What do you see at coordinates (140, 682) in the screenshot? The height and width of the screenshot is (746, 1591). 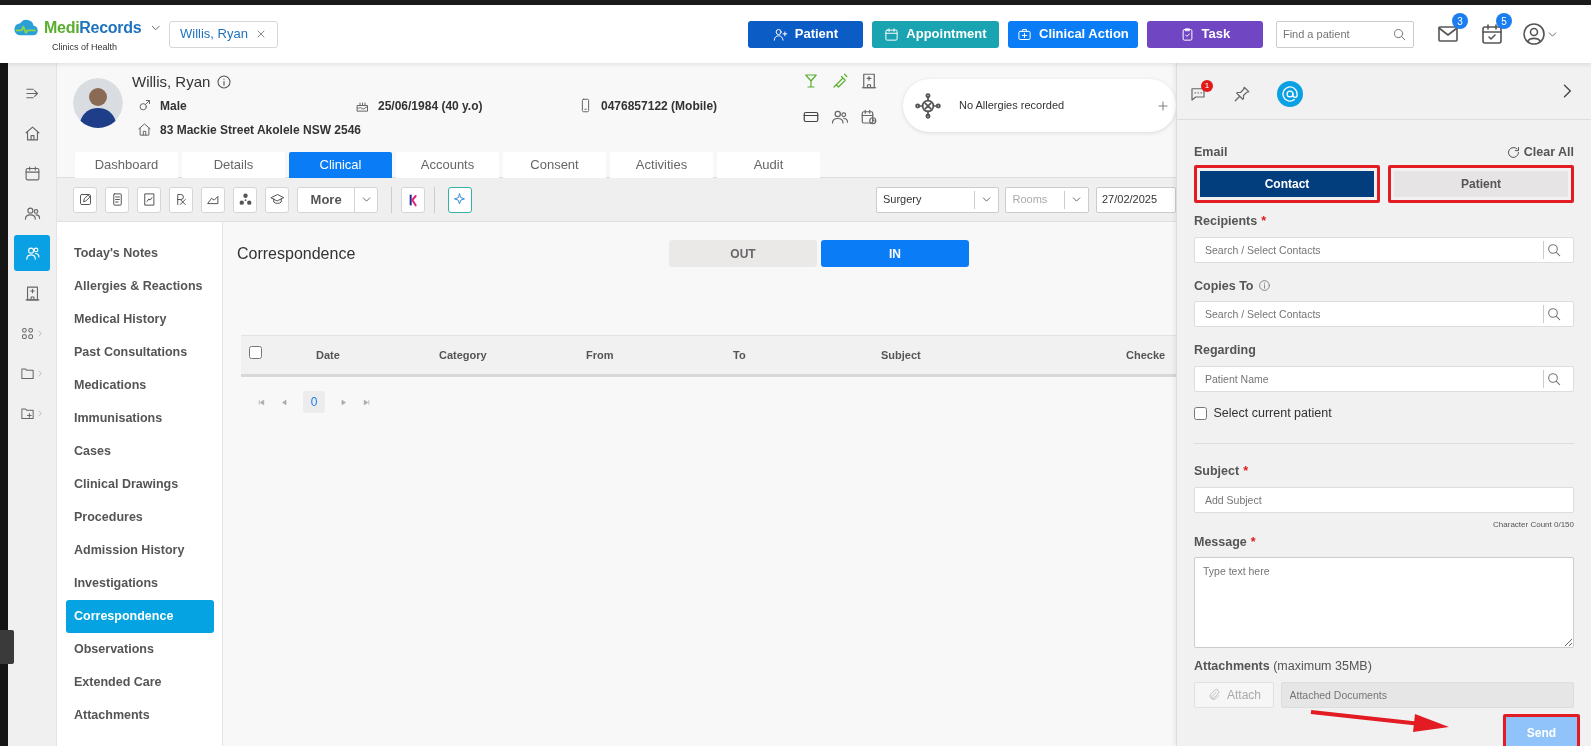 I see `side-menu-item: Extended Care` at bounding box center [140, 682].